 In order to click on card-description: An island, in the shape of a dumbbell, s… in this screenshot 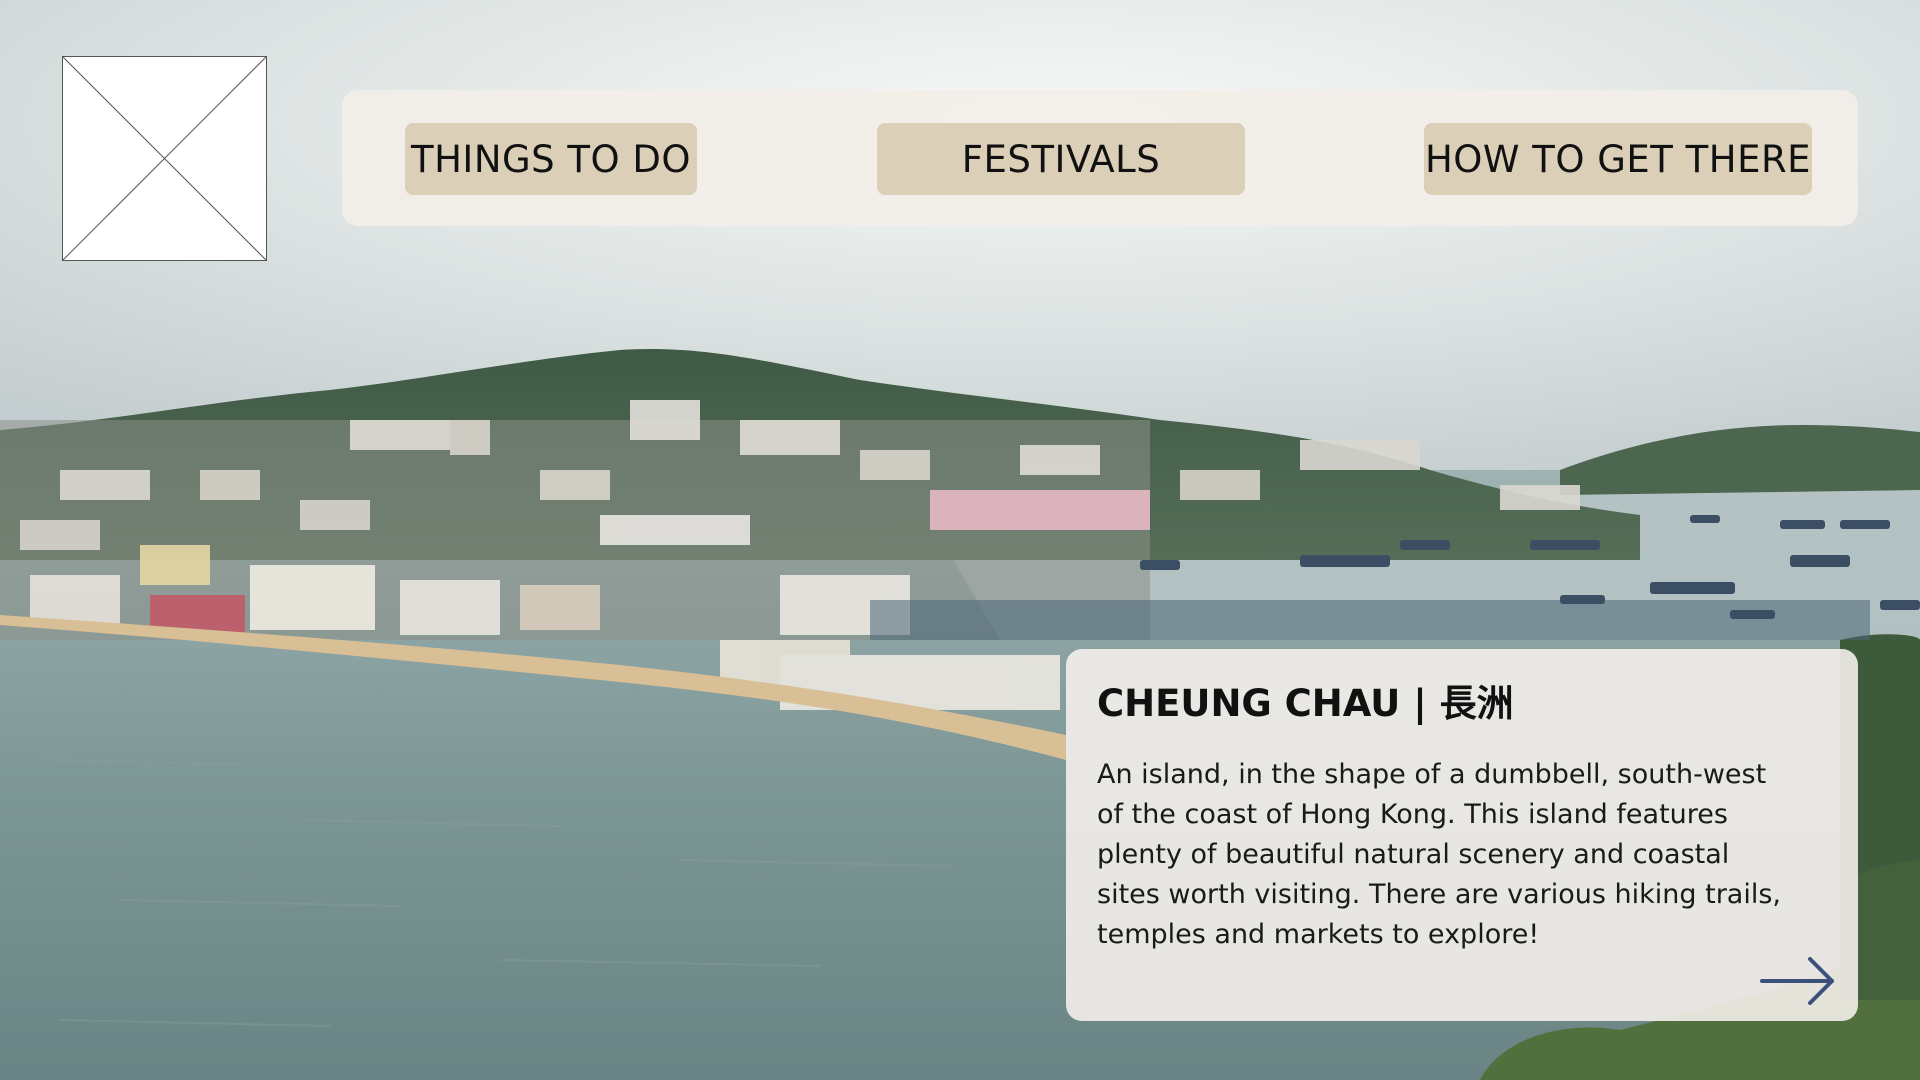, I will do `click(1439, 854)`.